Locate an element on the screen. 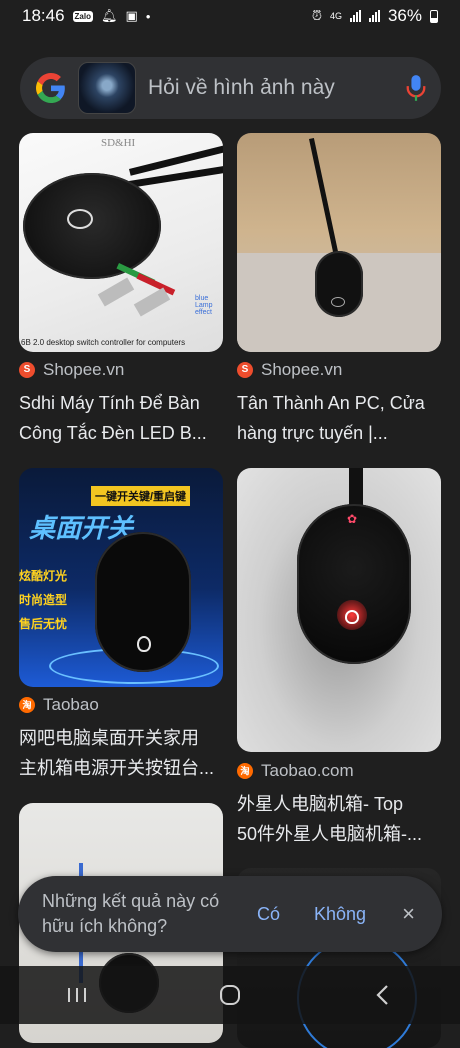 The image size is (460, 1048). image-banner-text: 一键开关键/重启键 is located at coordinates (141, 496).